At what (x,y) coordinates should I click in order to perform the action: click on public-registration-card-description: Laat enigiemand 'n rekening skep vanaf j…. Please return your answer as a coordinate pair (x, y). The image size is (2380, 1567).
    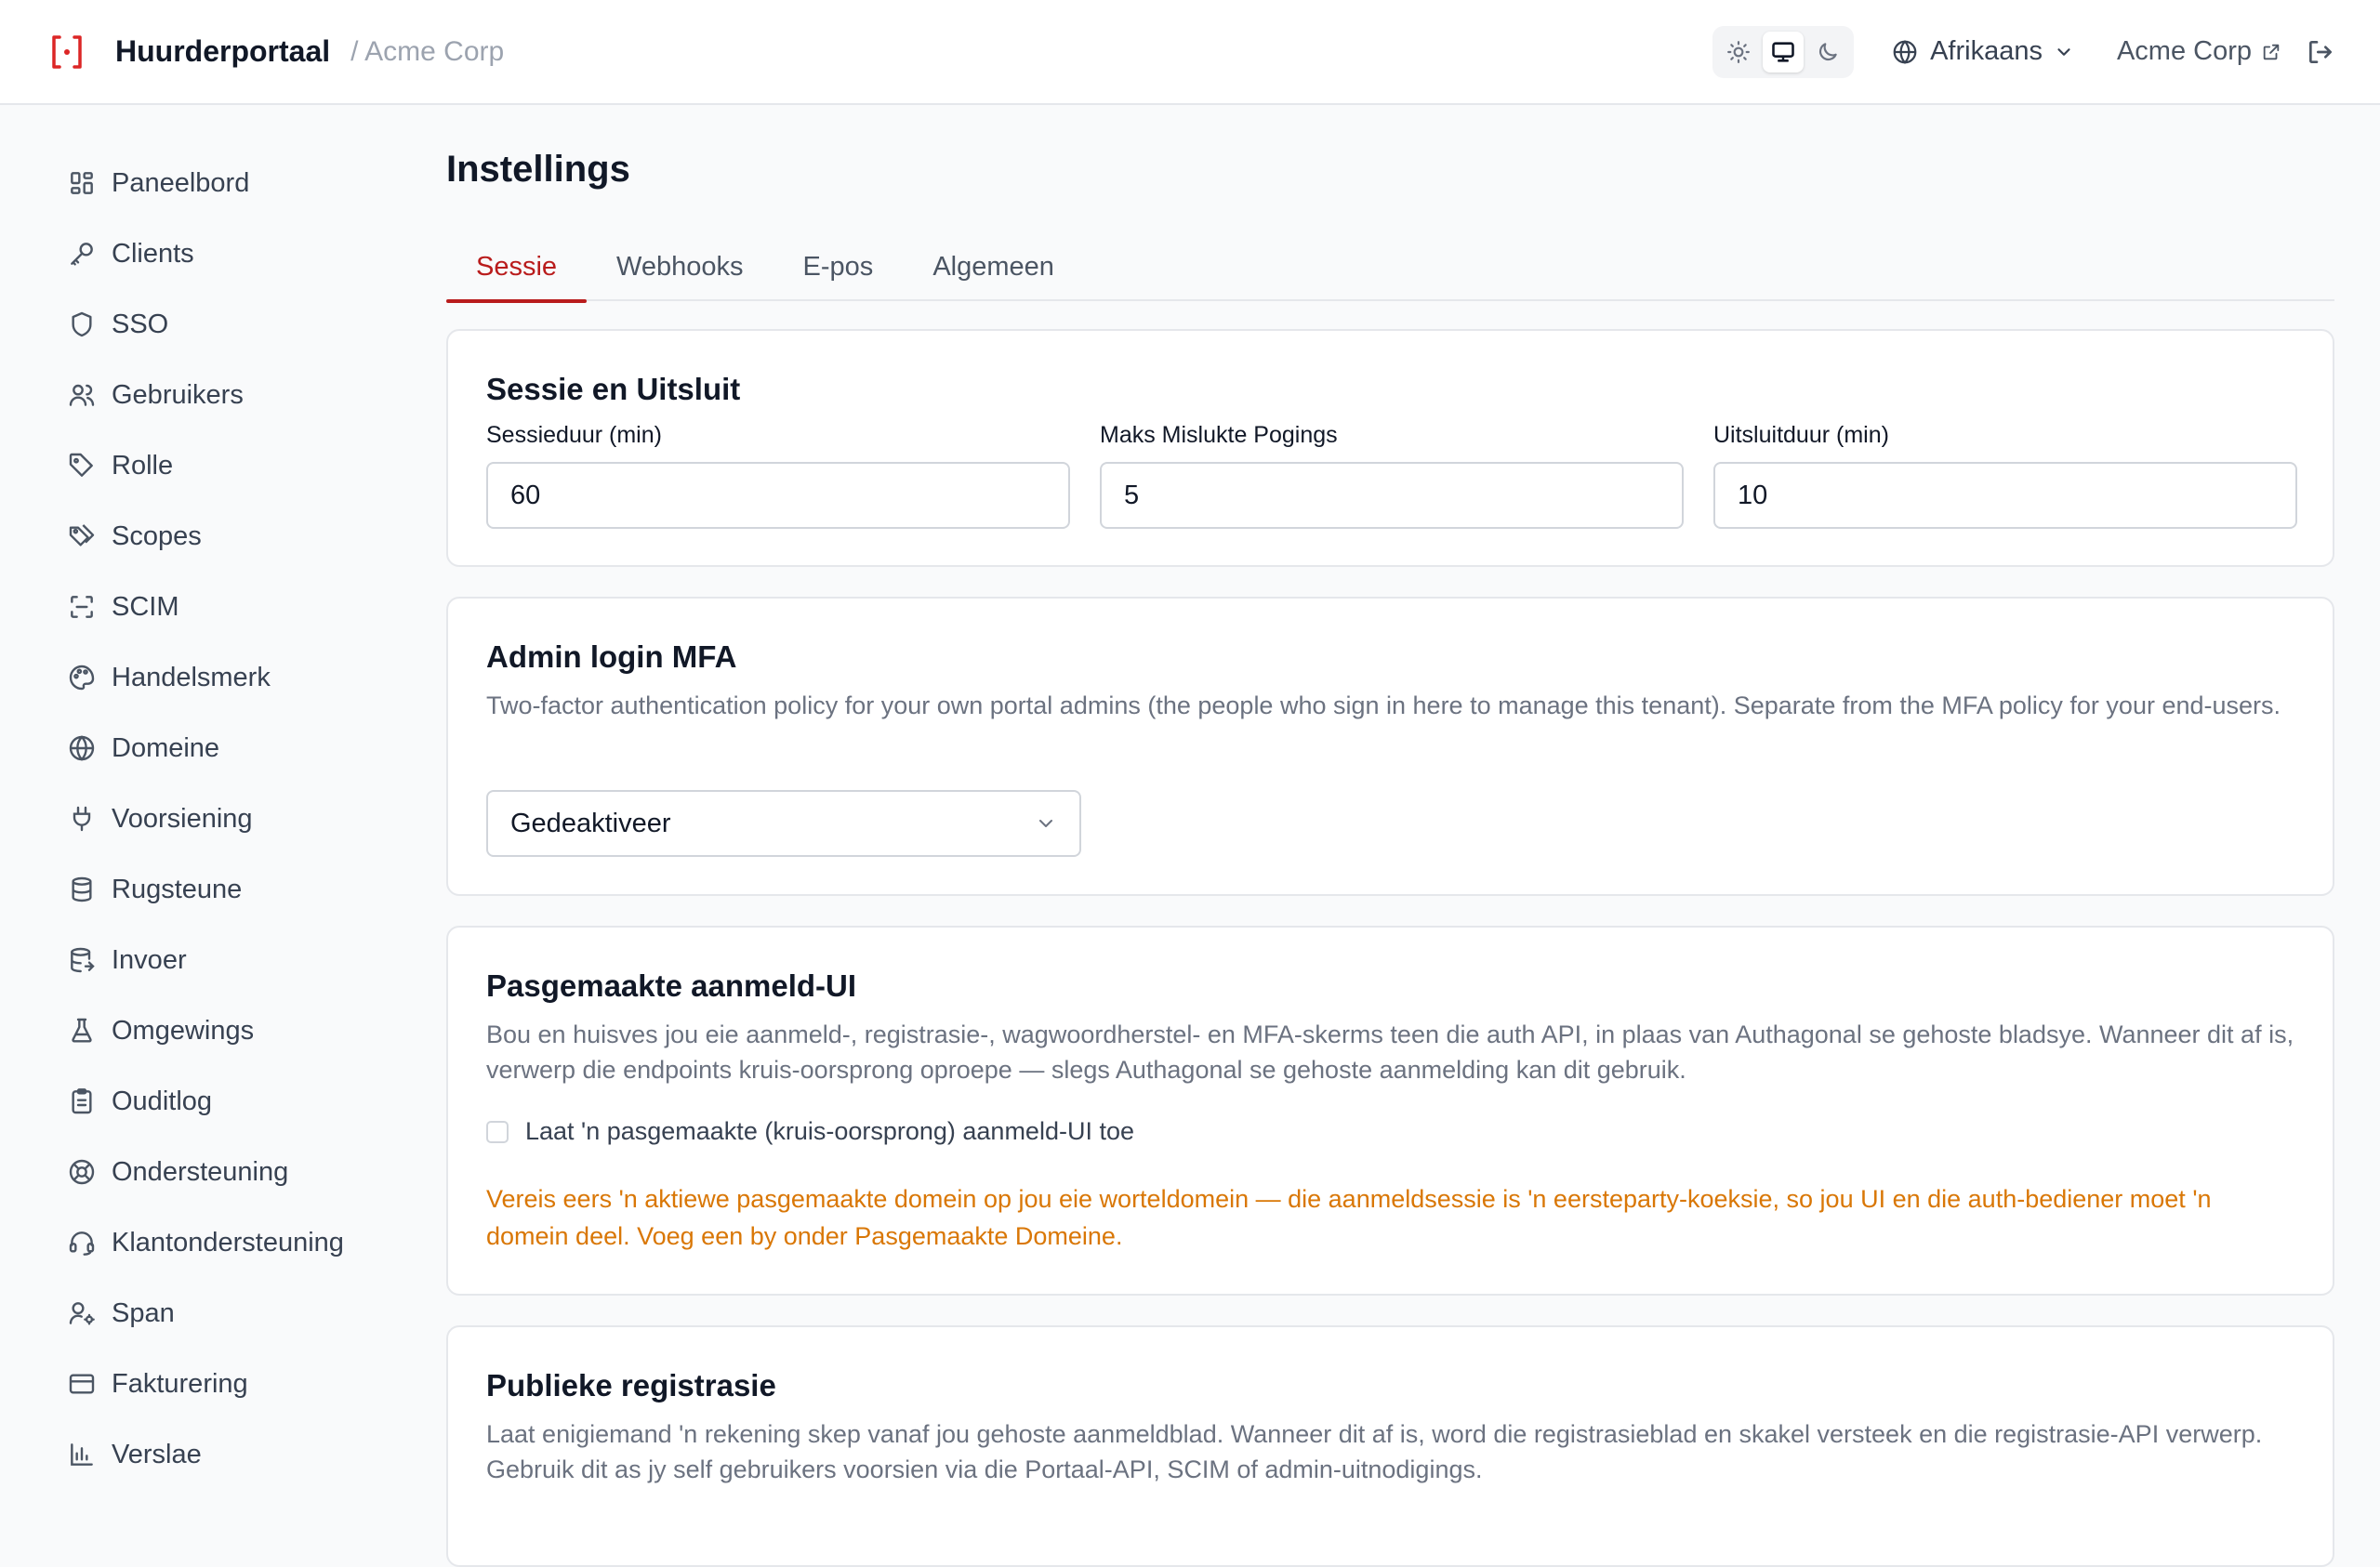
    Looking at the image, I should click on (1374, 1451).